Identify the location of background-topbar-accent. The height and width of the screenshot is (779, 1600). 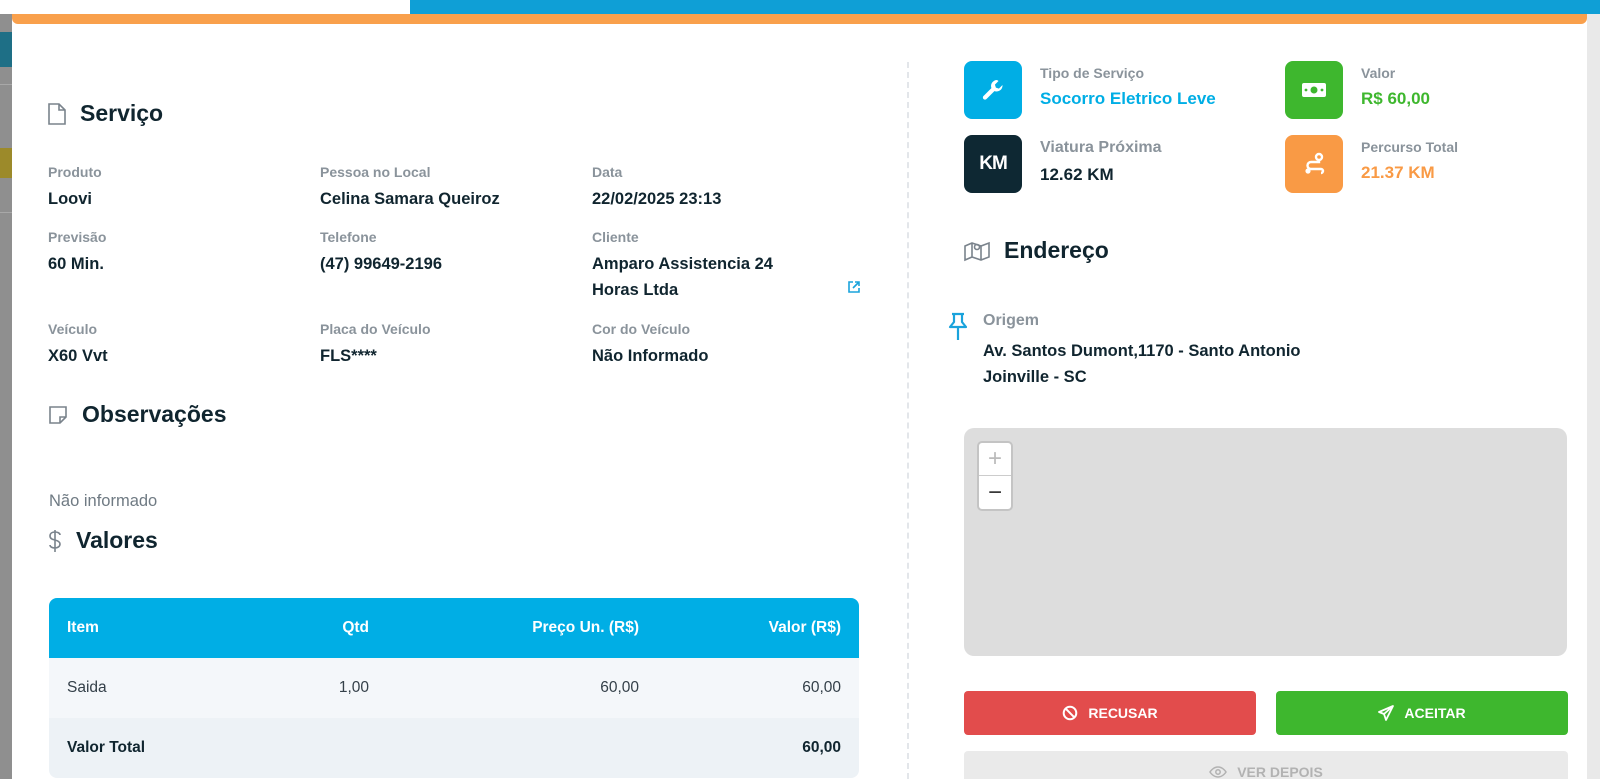
(1005, 7).